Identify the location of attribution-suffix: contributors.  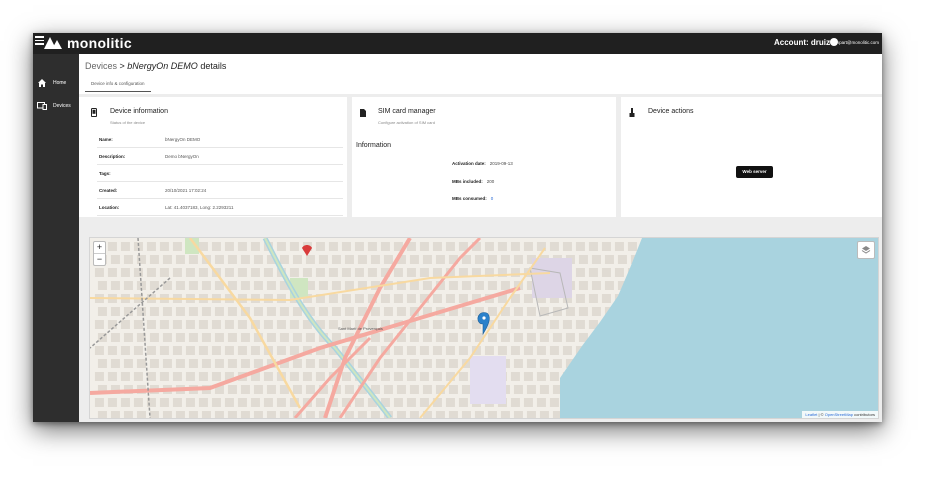
(863, 414).